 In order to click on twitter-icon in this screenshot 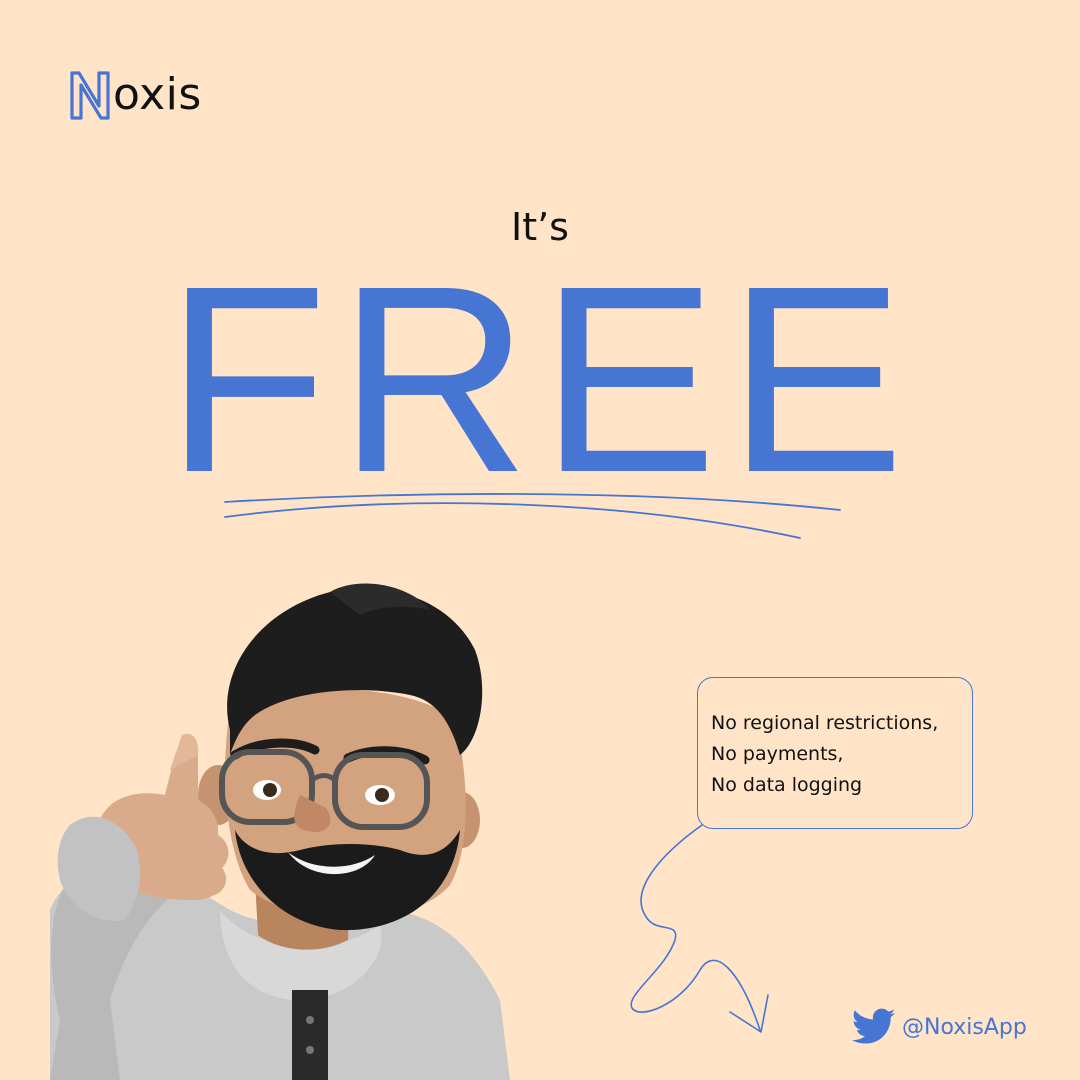, I will do `click(874, 1026)`.